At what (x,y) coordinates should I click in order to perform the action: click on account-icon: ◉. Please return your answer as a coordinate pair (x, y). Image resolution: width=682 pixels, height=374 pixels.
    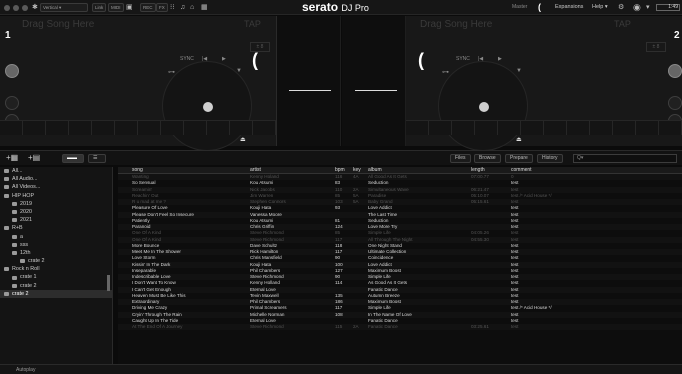
    Looking at the image, I should click on (637, 7).